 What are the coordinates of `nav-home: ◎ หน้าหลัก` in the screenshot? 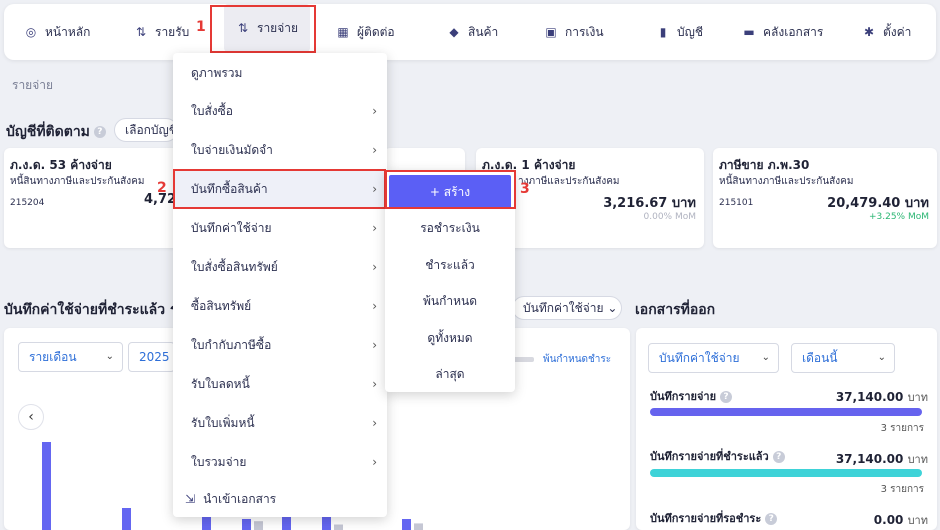 It's located at (57, 32).